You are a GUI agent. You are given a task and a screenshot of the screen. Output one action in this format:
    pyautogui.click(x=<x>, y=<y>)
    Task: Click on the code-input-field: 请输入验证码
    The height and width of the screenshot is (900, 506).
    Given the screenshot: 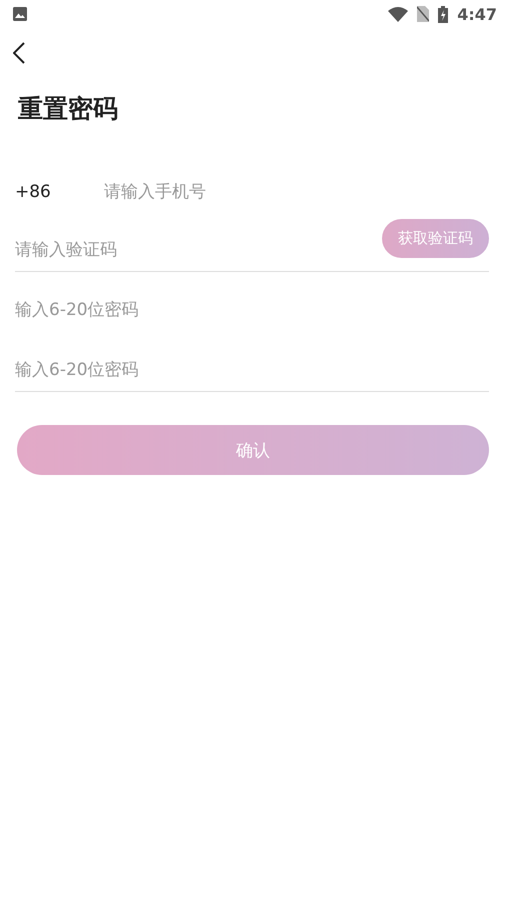 What is the action you would take?
    pyautogui.click(x=198, y=250)
    